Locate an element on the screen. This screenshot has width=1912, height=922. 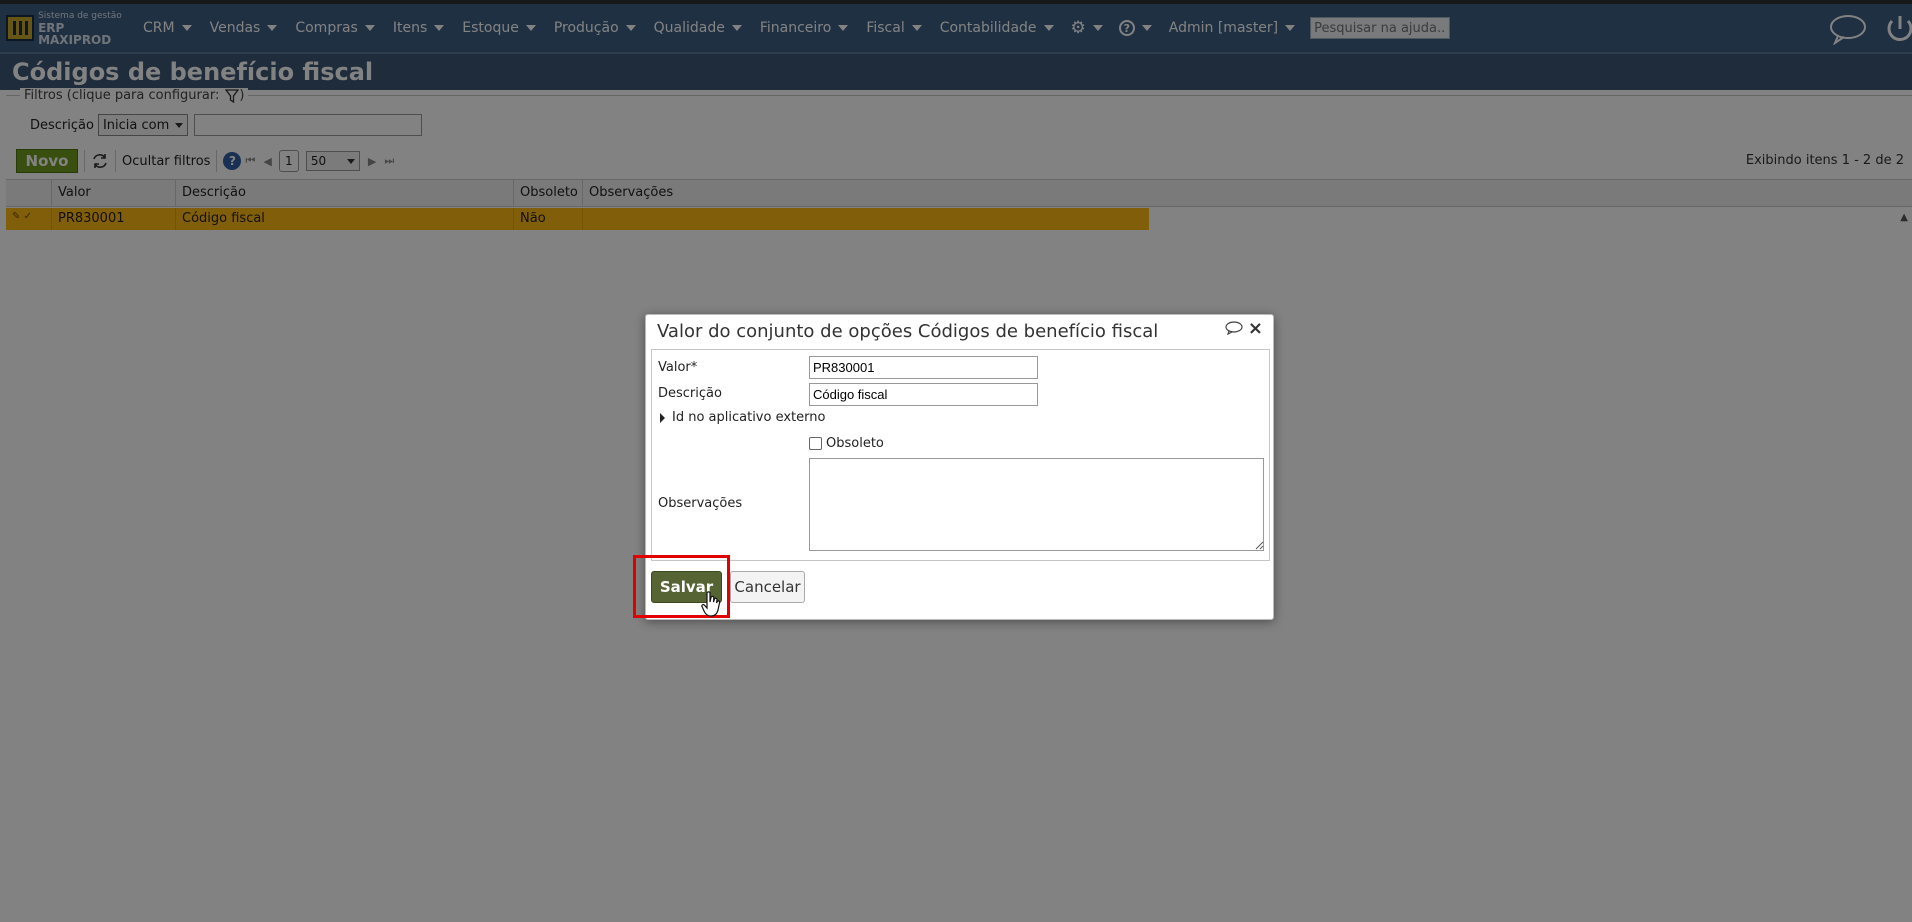
obsoleto-checkbox is located at coordinates (815, 443).